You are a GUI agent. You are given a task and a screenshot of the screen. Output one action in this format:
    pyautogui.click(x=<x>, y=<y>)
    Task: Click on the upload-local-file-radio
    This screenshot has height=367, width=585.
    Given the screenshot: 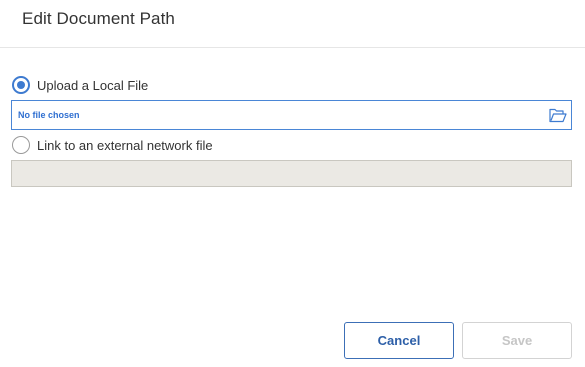 What is the action you would take?
    pyautogui.click(x=21, y=85)
    